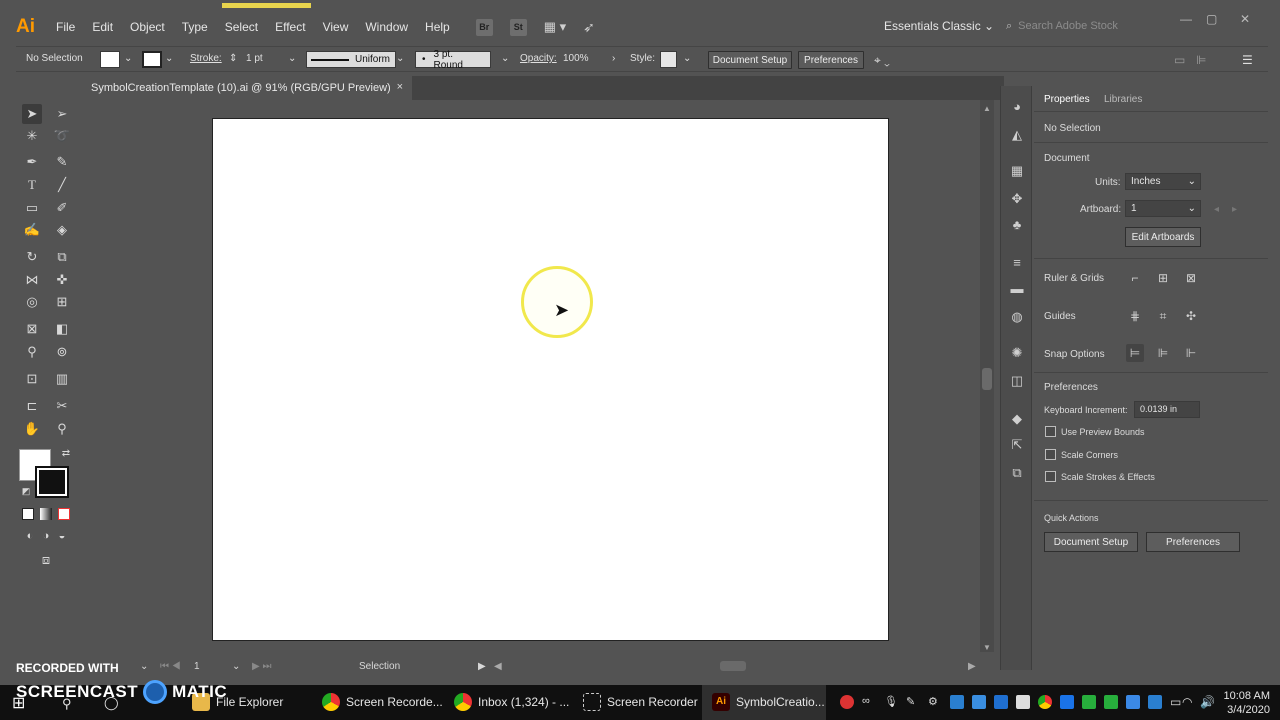 Image resolution: width=1280 pixels, height=720 pixels. I want to click on swap-colors-icon: ⇄, so click(66, 454).